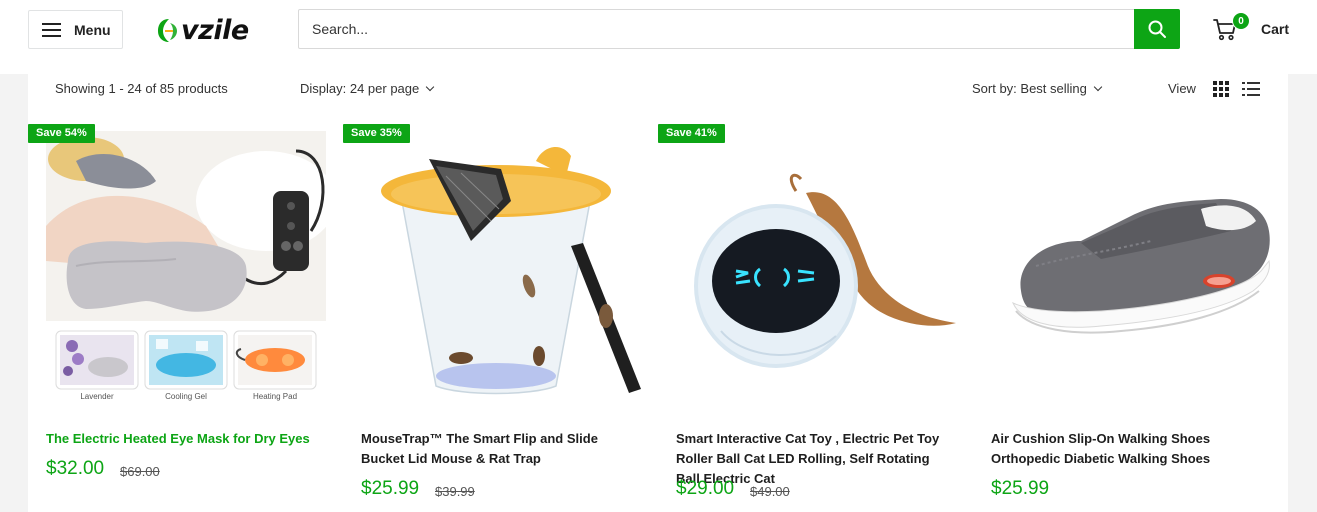 Image resolution: width=1317 pixels, height=512 pixels. What do you see at coordinates (75, 468) in the screenshot?
I see `product-price: $32.00` at bounding box center [75, 468].